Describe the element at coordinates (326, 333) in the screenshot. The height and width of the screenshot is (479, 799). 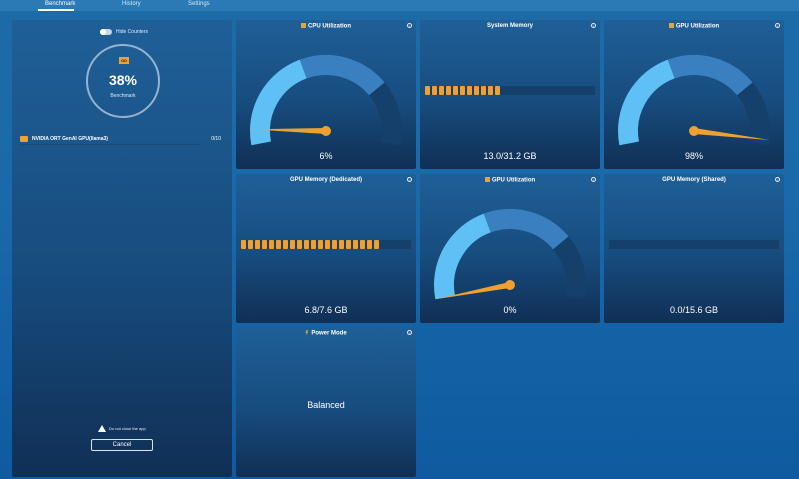
I see `power-mode-title: Power Mode` at that location.